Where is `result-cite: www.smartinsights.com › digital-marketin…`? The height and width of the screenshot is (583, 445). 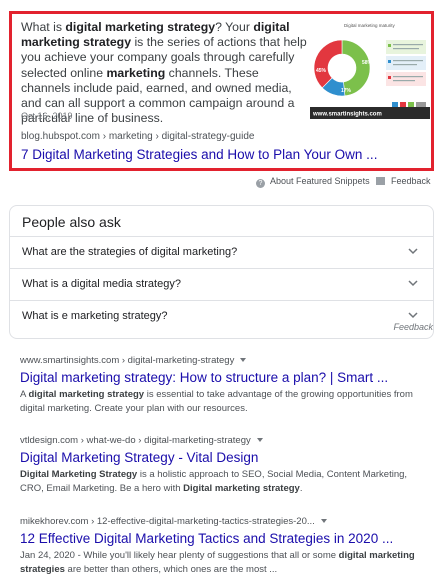 result-cite: www.smartinsights.com › digital-marketin… is located at coordinates (225, 360).